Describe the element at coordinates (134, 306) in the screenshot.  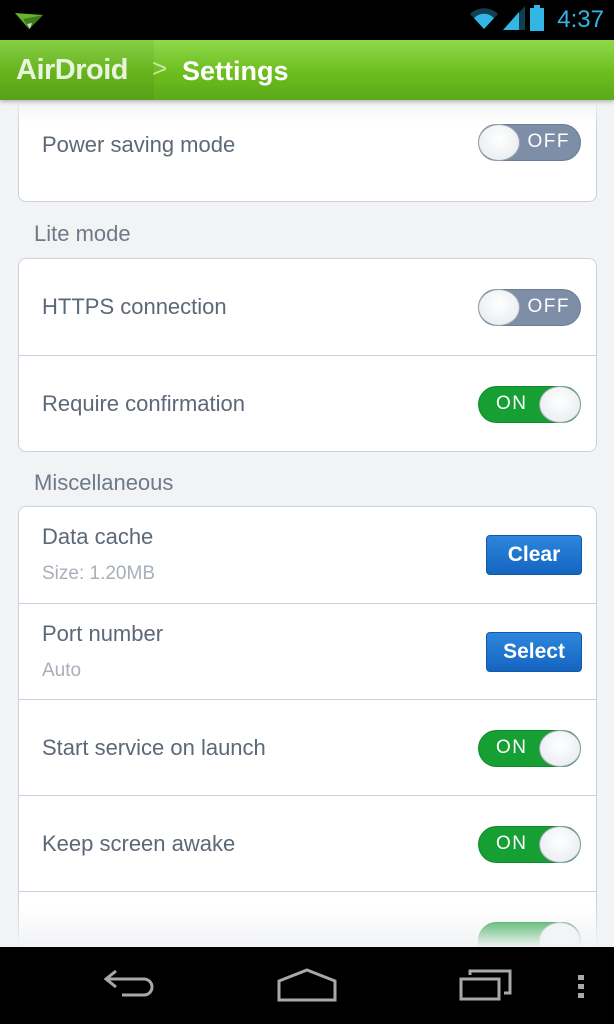
I see `setting-title: HTTPS connection` at that location.